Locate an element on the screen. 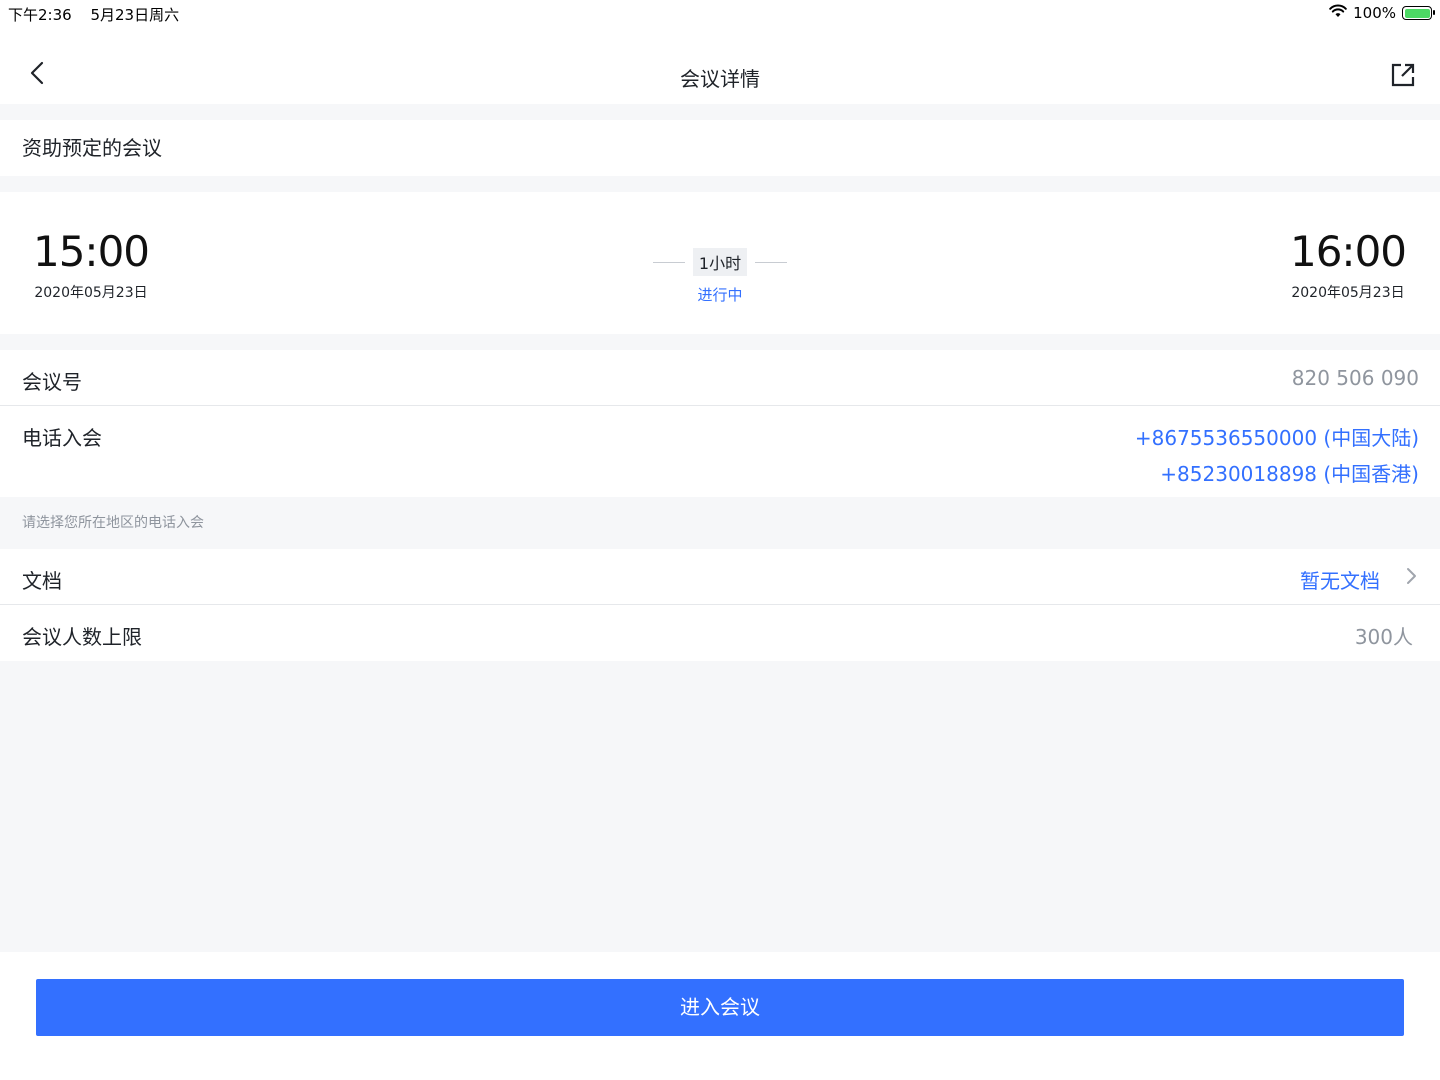 The width and height of the screenshot is (1440, 1080). enter-meeting-button: 进入会议 is located at coordinates (720, 1007).